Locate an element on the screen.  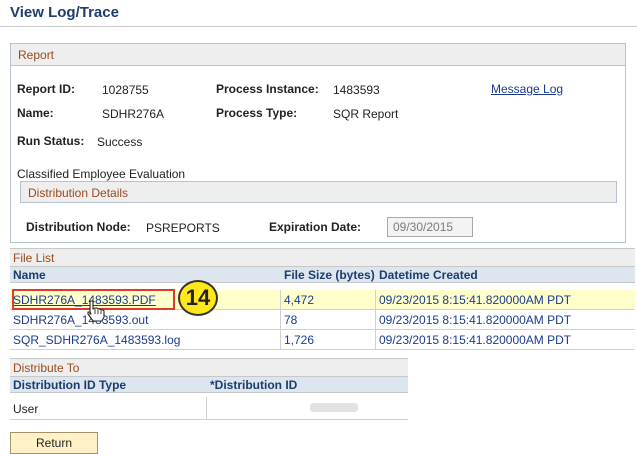
file-list-title: File List is located at coordinates (34, 258).